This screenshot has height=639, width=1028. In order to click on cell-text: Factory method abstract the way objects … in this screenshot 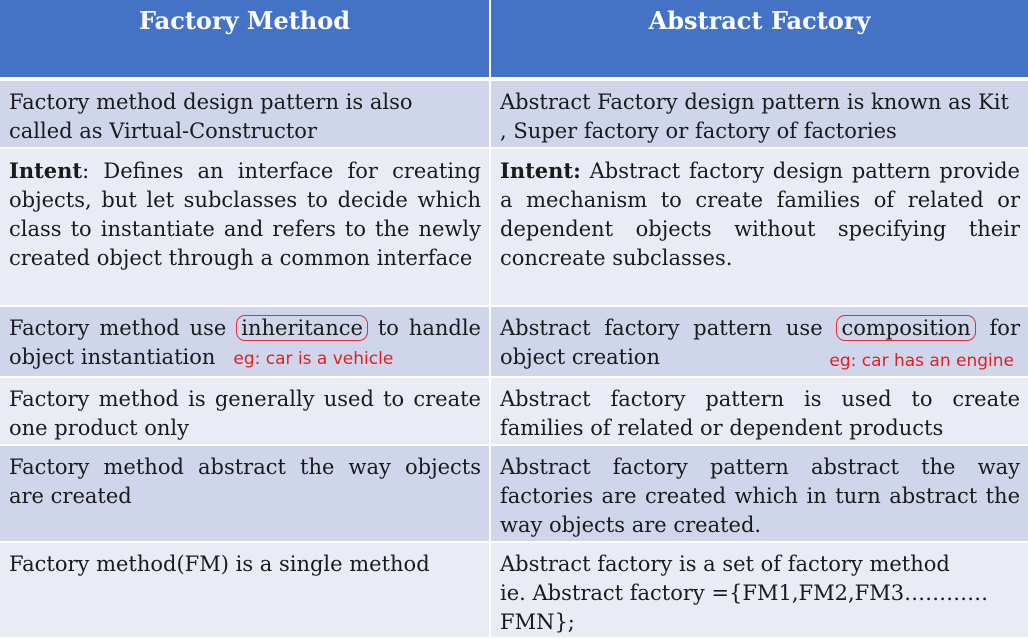, I will do `click(245, 481)`.